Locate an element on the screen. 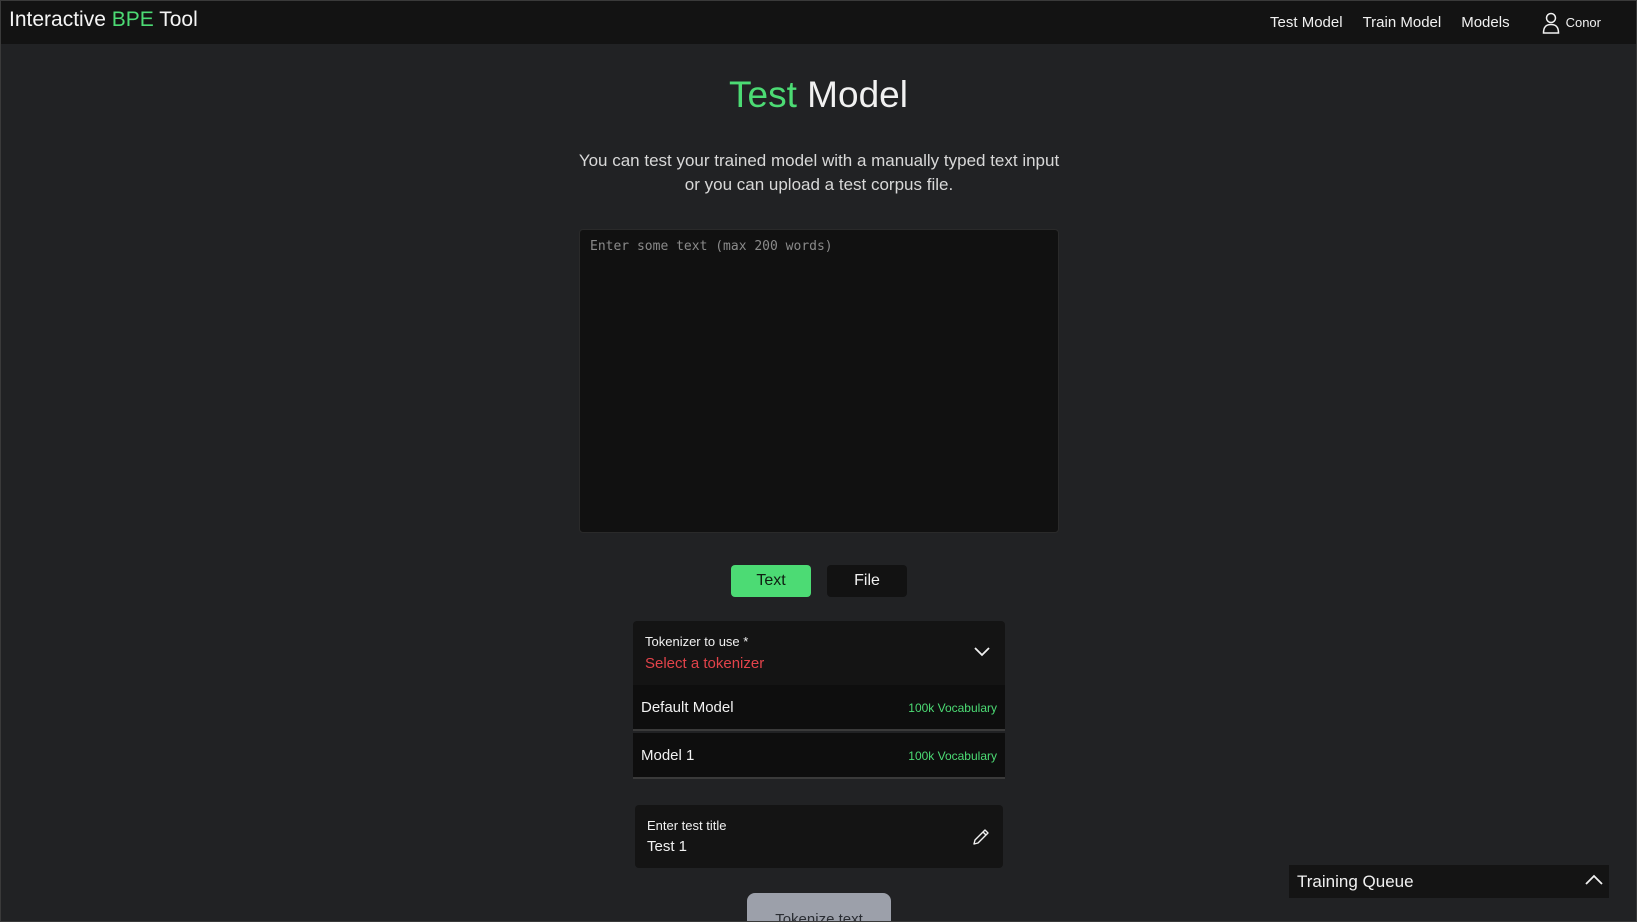  nav-link-models: Models is located at coordinates (1485, 22).